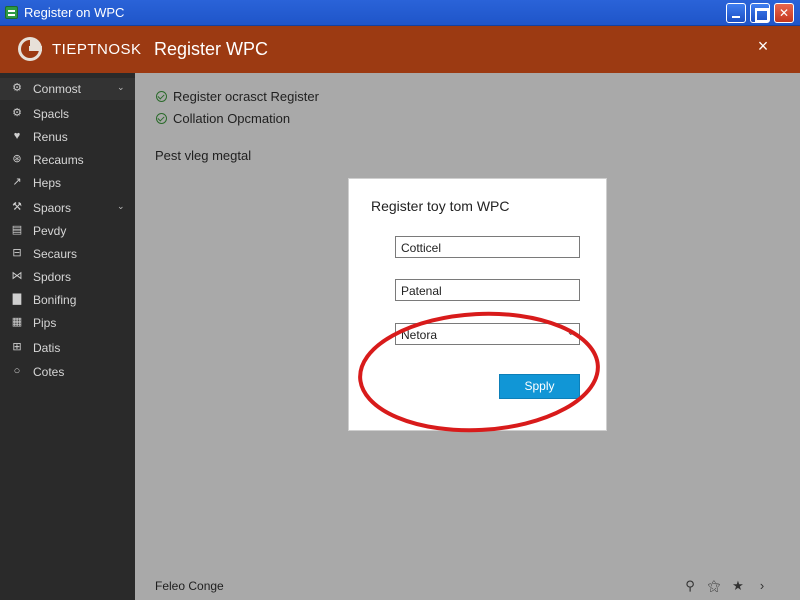 This screenshot has width=800, height=600. I want to click on window-titlebar: Register on WPC ✕, so click(400, 13).